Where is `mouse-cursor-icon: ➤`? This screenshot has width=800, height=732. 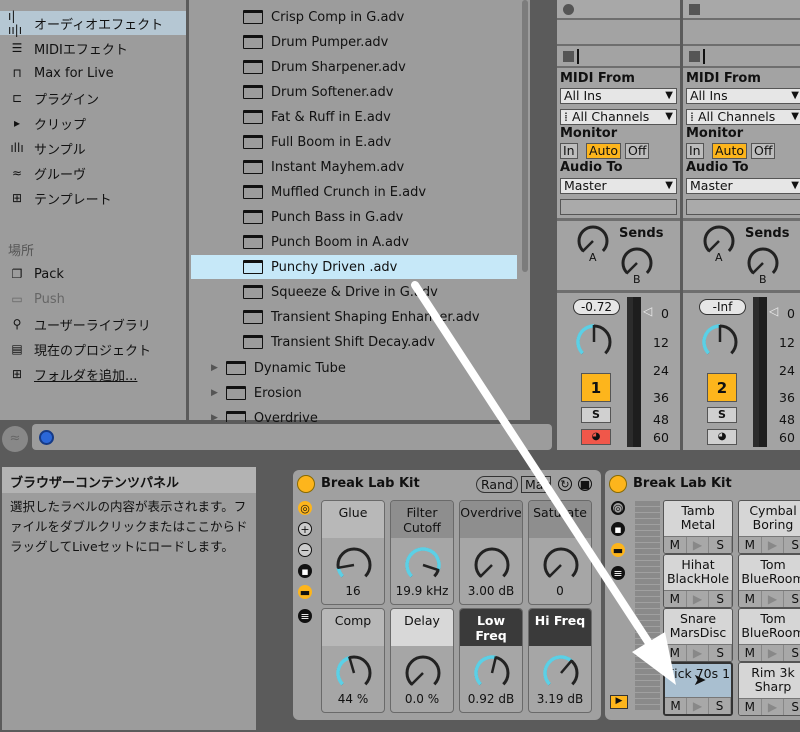 mouse-cursor-icon: ➤ is located at coordinates (700, 679).